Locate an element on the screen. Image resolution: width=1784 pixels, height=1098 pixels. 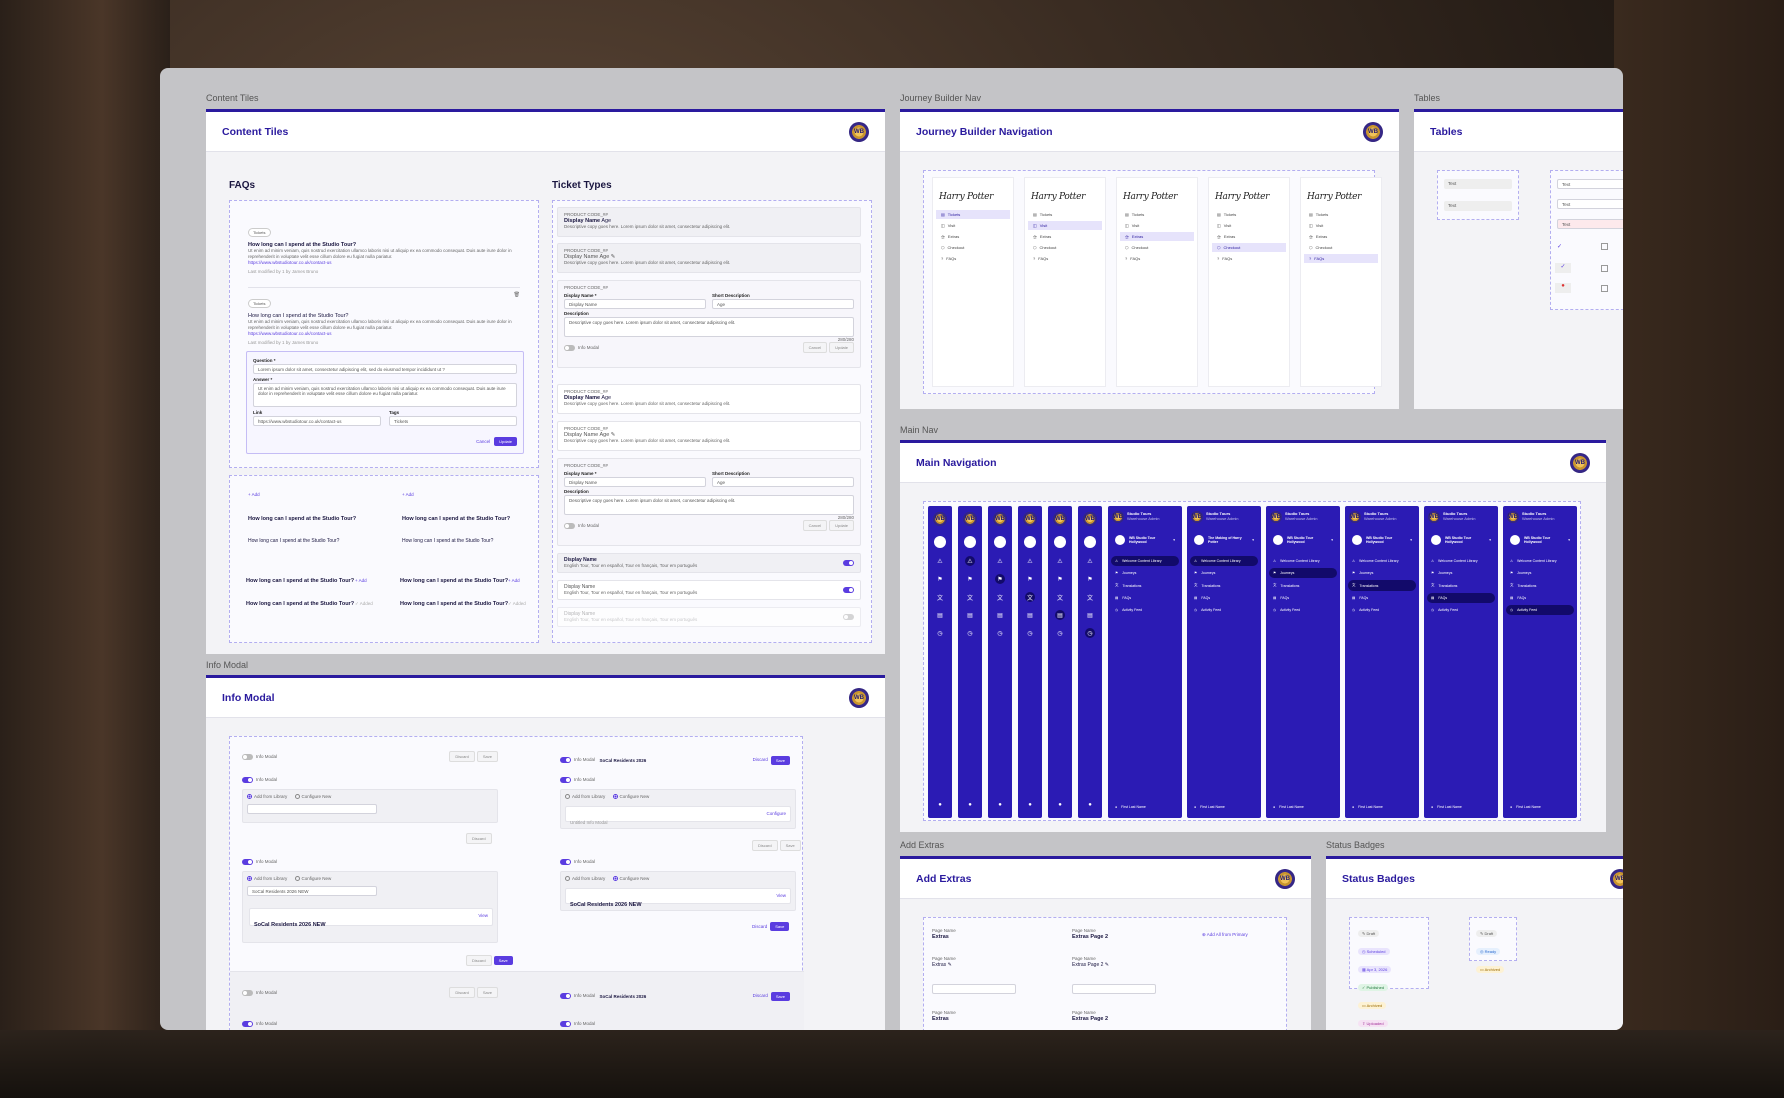
page-name-input is located at coordinates (974, 989).